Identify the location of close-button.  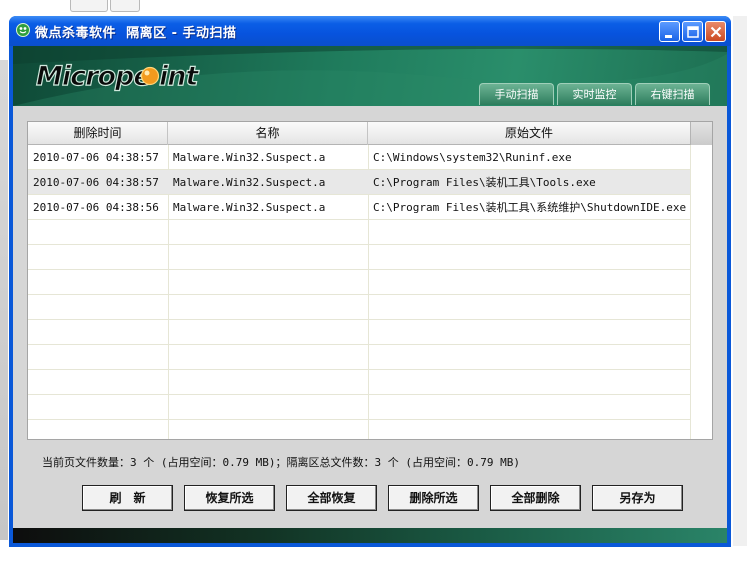
(715, 31).